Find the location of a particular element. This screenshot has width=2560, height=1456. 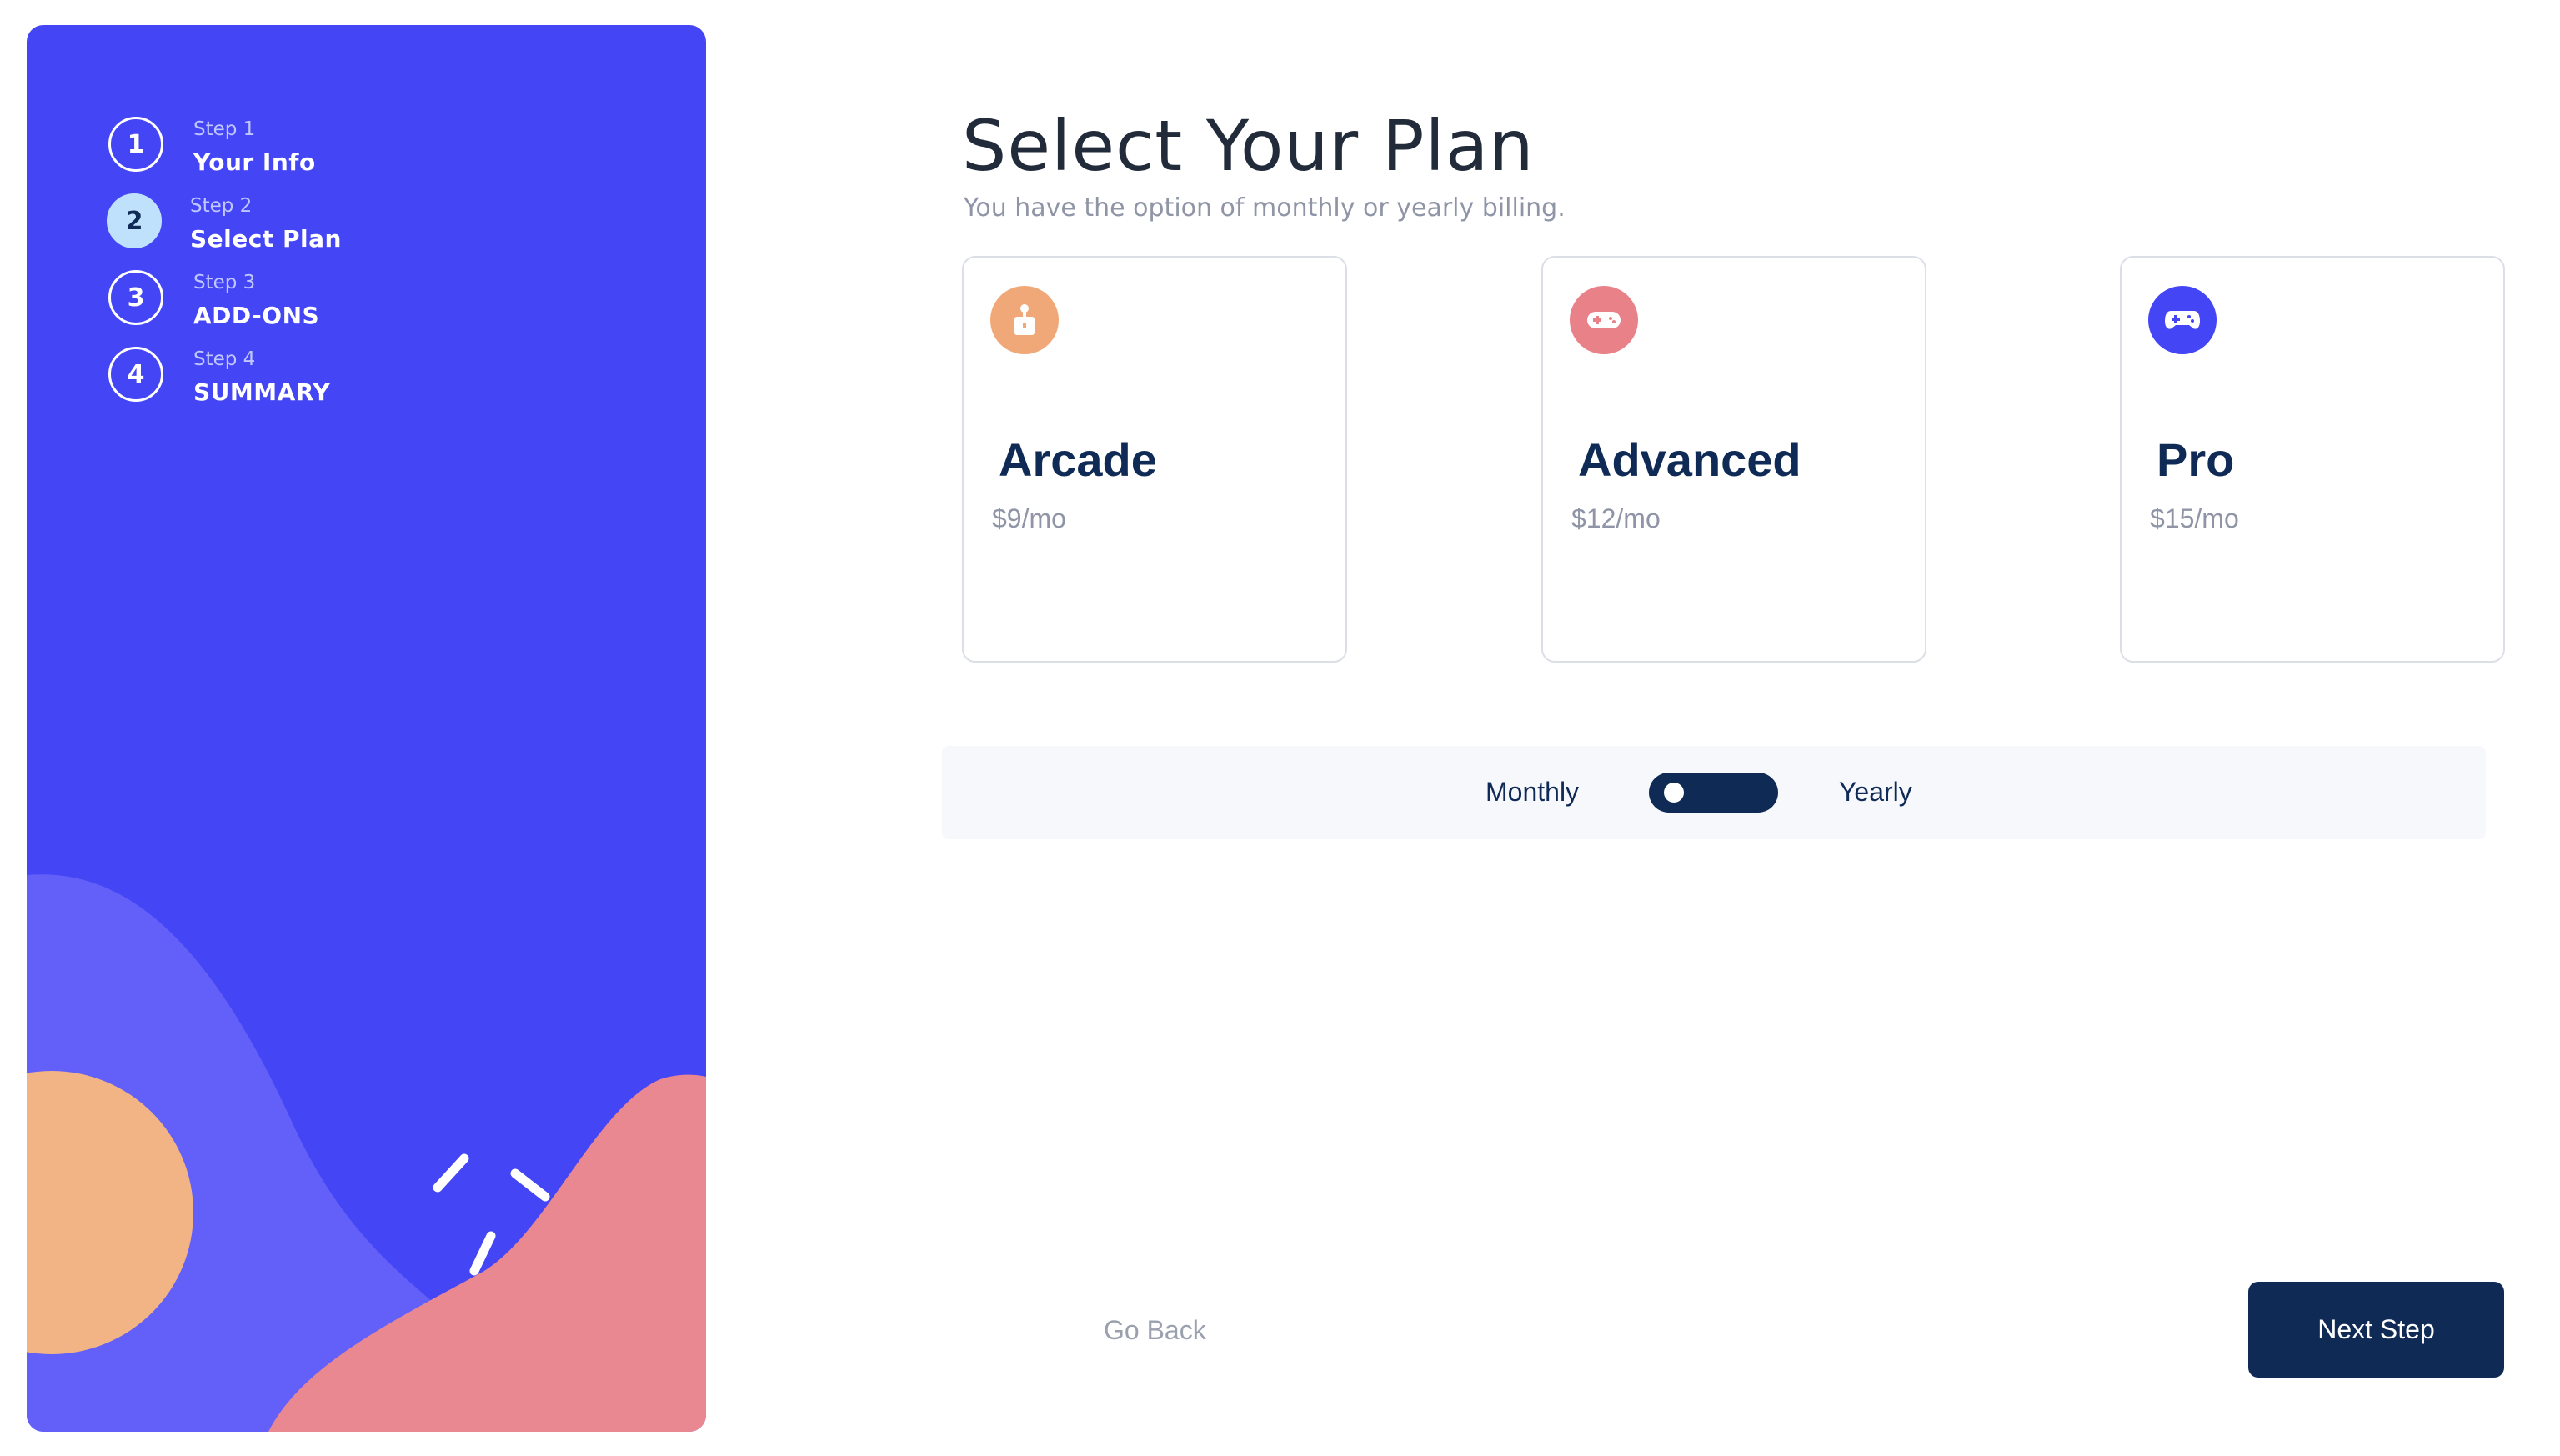

step-item-4: 4 Step 4 SUMMARY is located at coordinates (316, 378).